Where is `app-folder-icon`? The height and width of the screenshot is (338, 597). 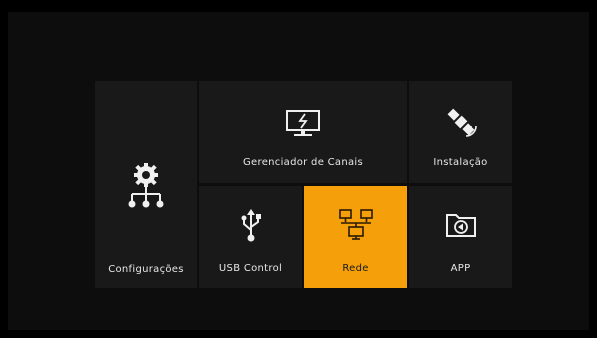 app-folder-icon is located at coordinates (460, 225).